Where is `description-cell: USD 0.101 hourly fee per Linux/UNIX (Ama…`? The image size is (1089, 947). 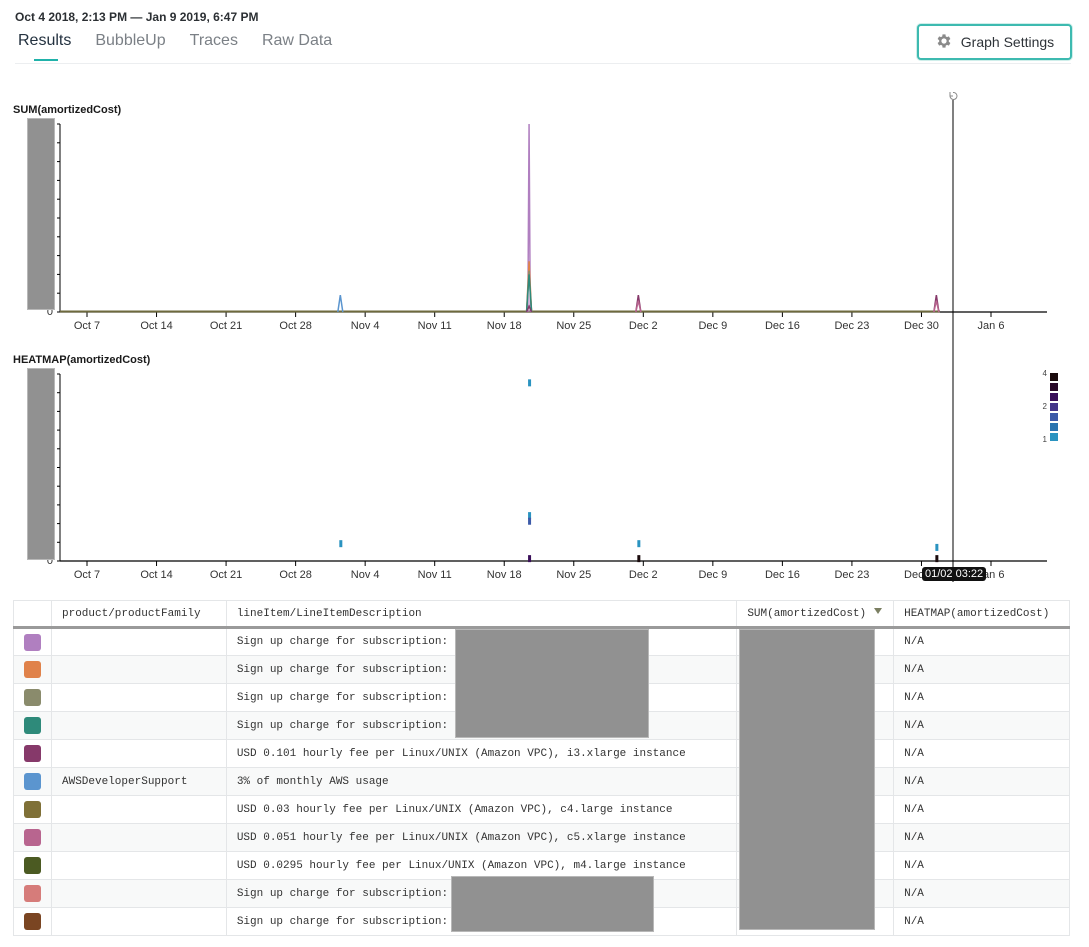
description-cell: USD 0.101 hourly fee per Linux/UNIX (Ama… is located at coordinates (481, 753).